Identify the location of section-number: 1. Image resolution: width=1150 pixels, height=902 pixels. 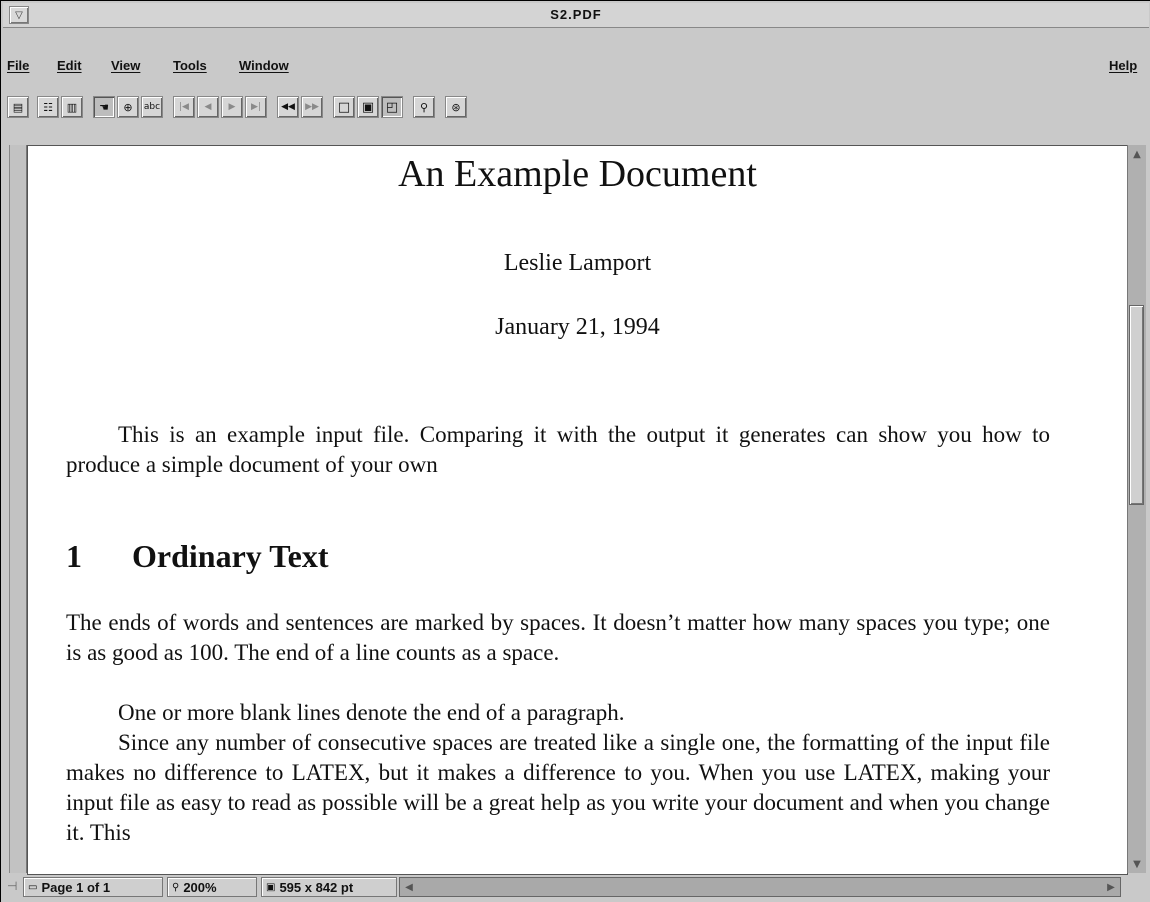
(74, 556).